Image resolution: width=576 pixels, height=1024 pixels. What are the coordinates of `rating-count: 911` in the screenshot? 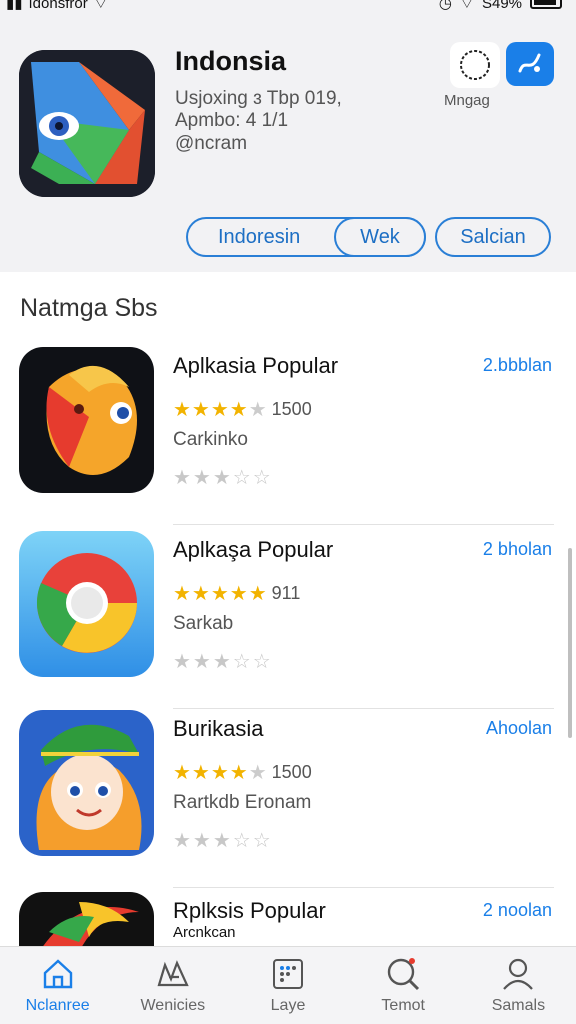 It's located at (286, 593).